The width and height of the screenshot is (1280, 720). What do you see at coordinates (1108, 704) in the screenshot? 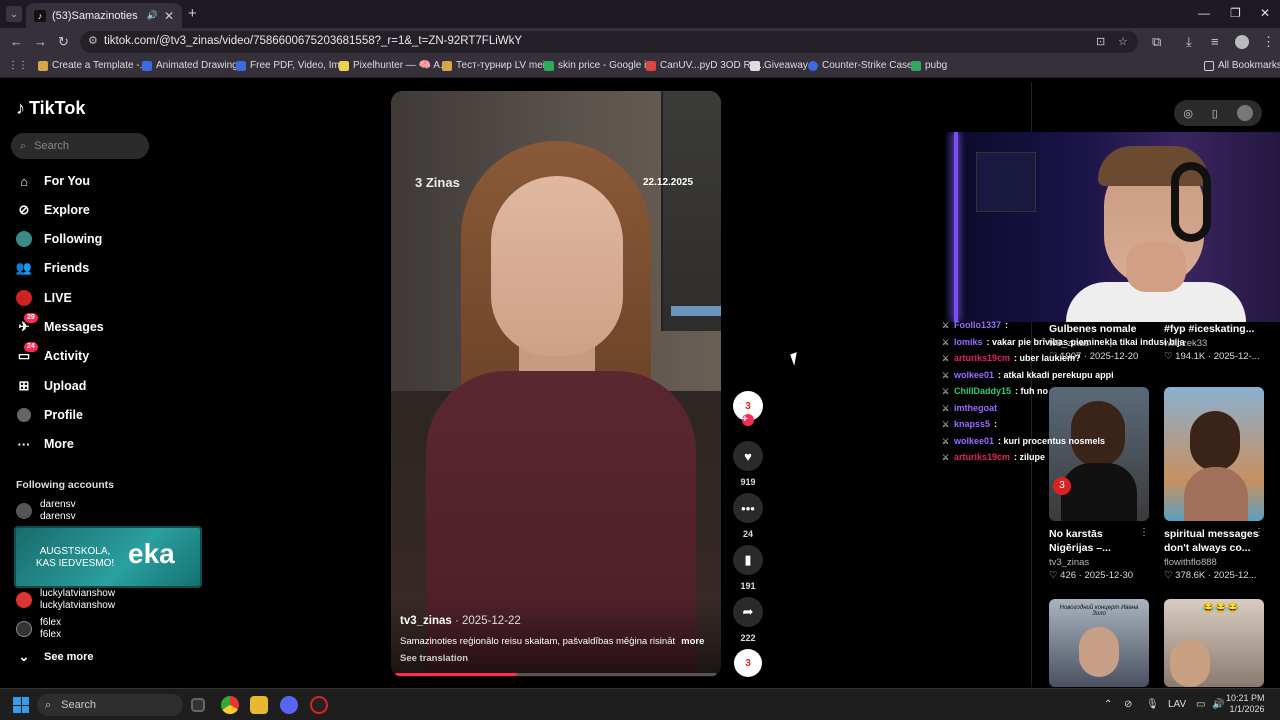
I see `tray-chevron-icon: ⌃` at bounding box center [1108, 704].